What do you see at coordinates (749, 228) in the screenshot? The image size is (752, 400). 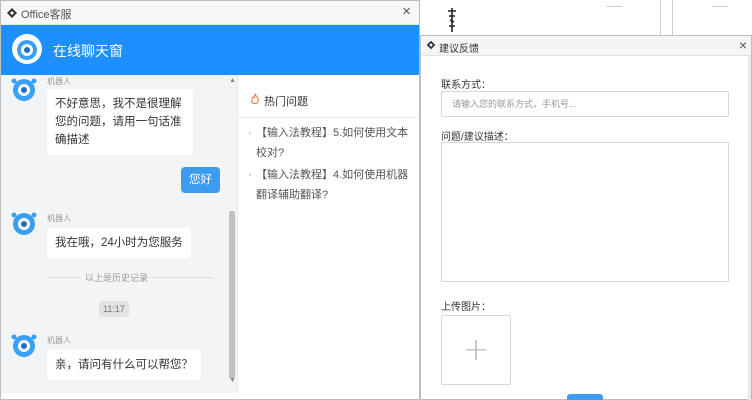 I see `feedback-scroll-edge` at bounding box center [749, 228].